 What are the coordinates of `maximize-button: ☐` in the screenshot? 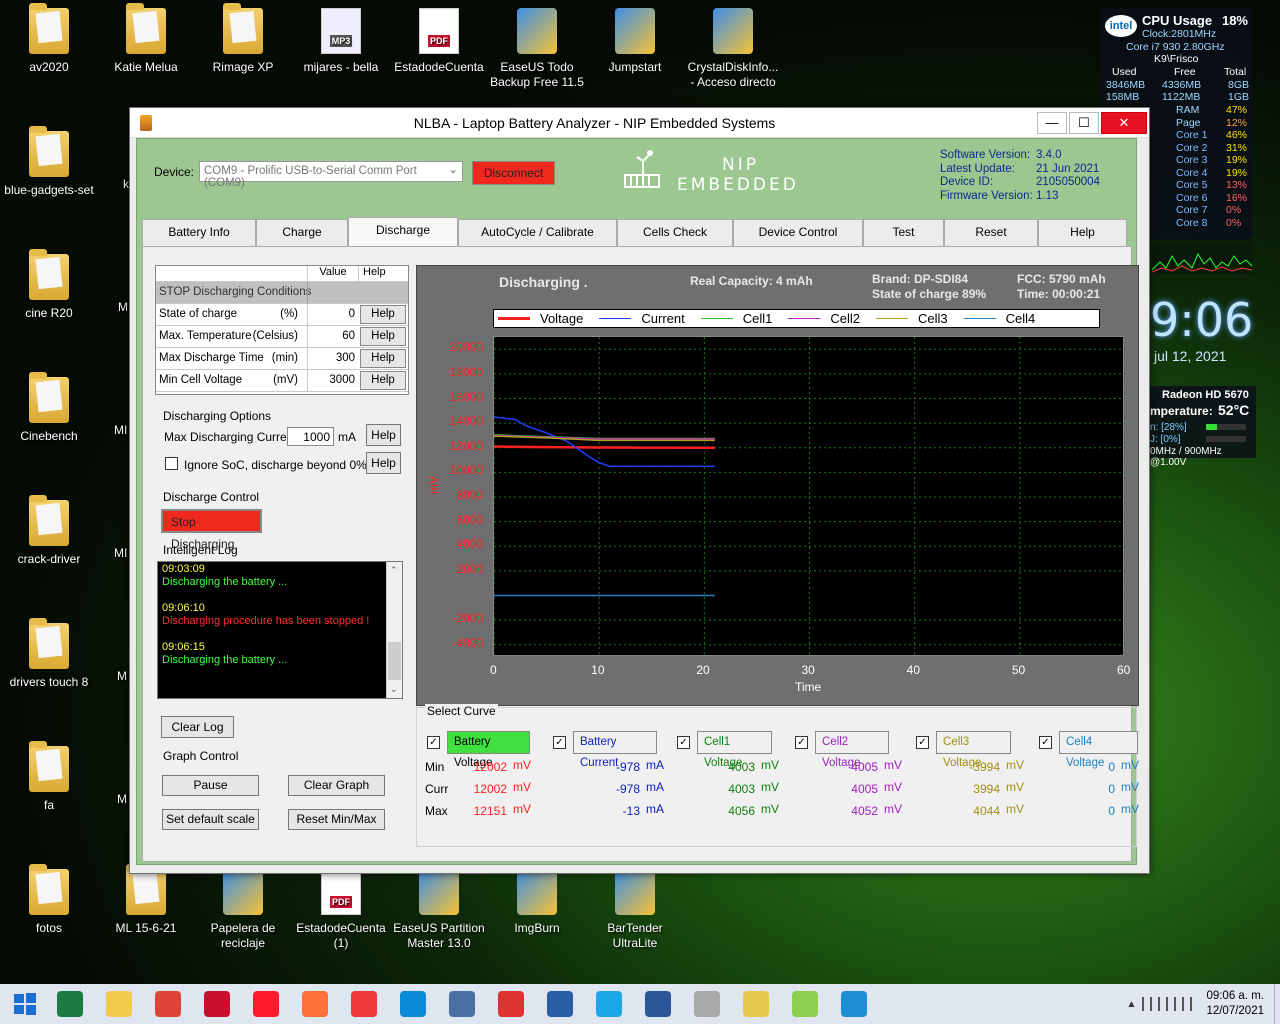 It's located at (1084, 122).